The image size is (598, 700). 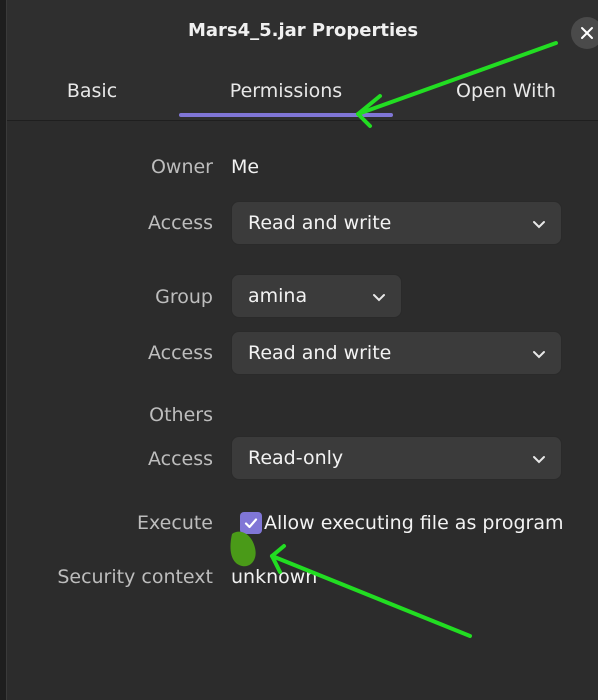 I want to click on group-access-label: Access, so click(x=180, y=353).